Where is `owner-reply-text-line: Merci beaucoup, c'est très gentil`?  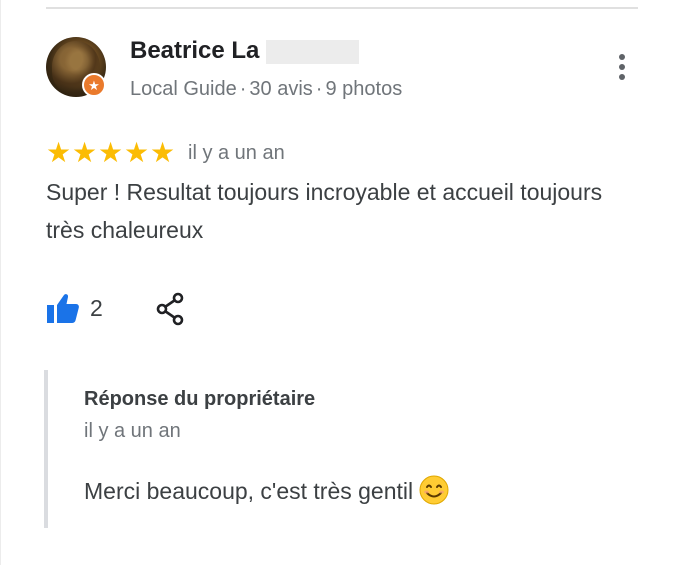 owner-reply-text-line: Merci beaucoup, c'est très gentil is located at coordinates (266, 491).